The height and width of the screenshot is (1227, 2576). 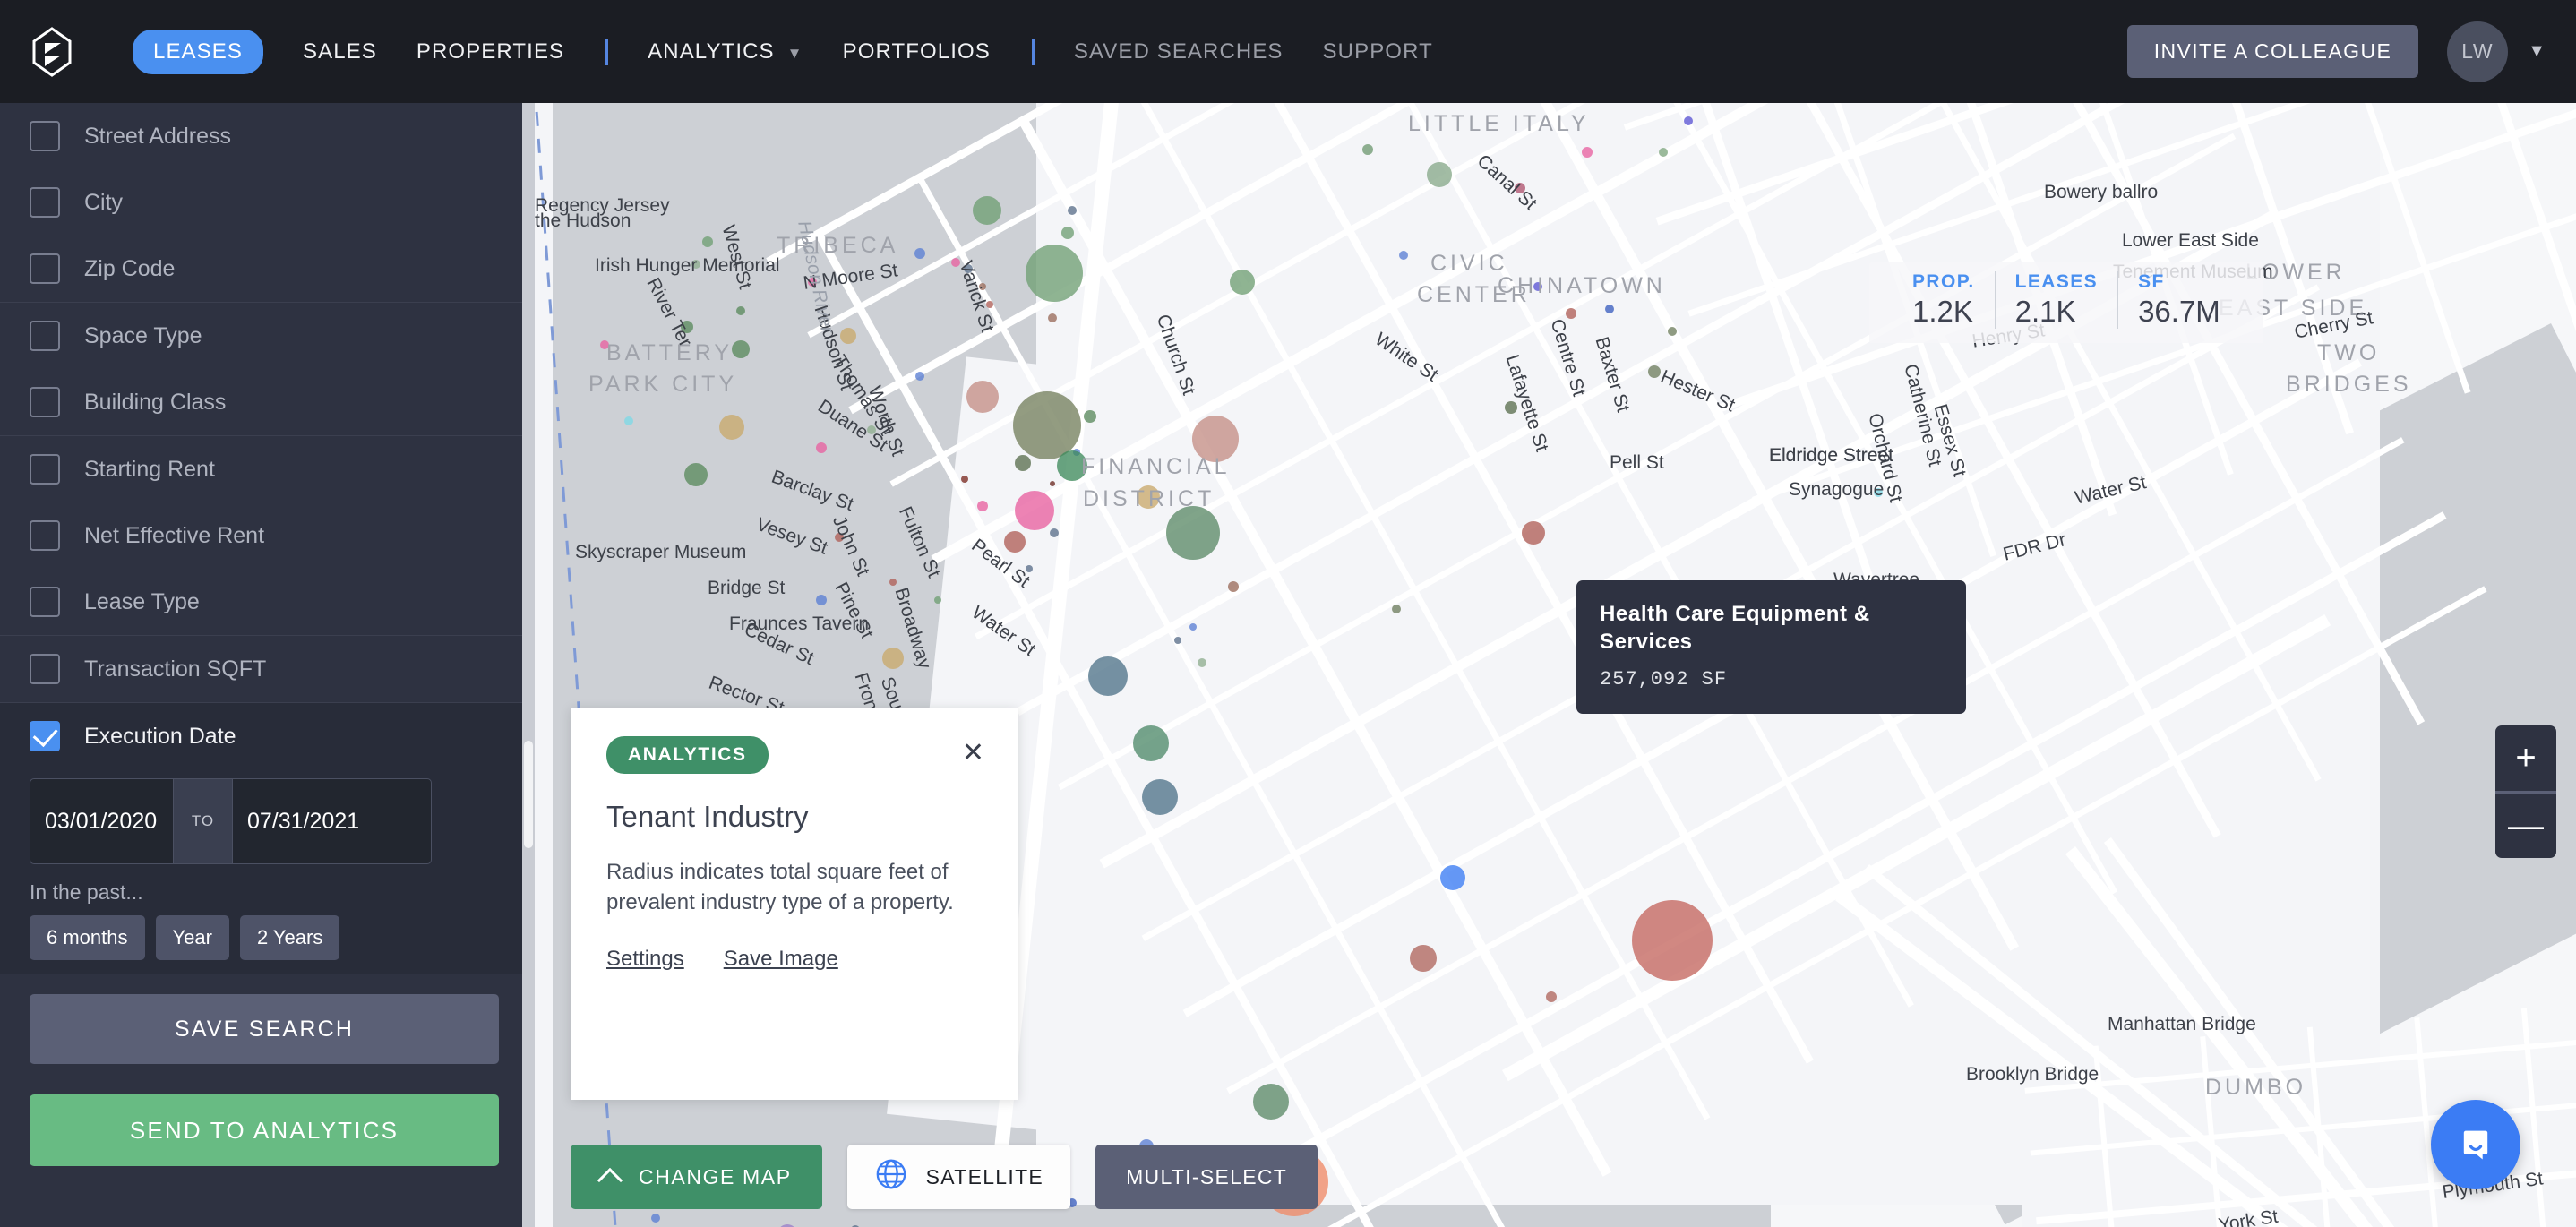 What do you see at coordinates (1000, 563) in the screenshot?
I see `map-street-label: Pearl St` at bounding box center [1000, 563].